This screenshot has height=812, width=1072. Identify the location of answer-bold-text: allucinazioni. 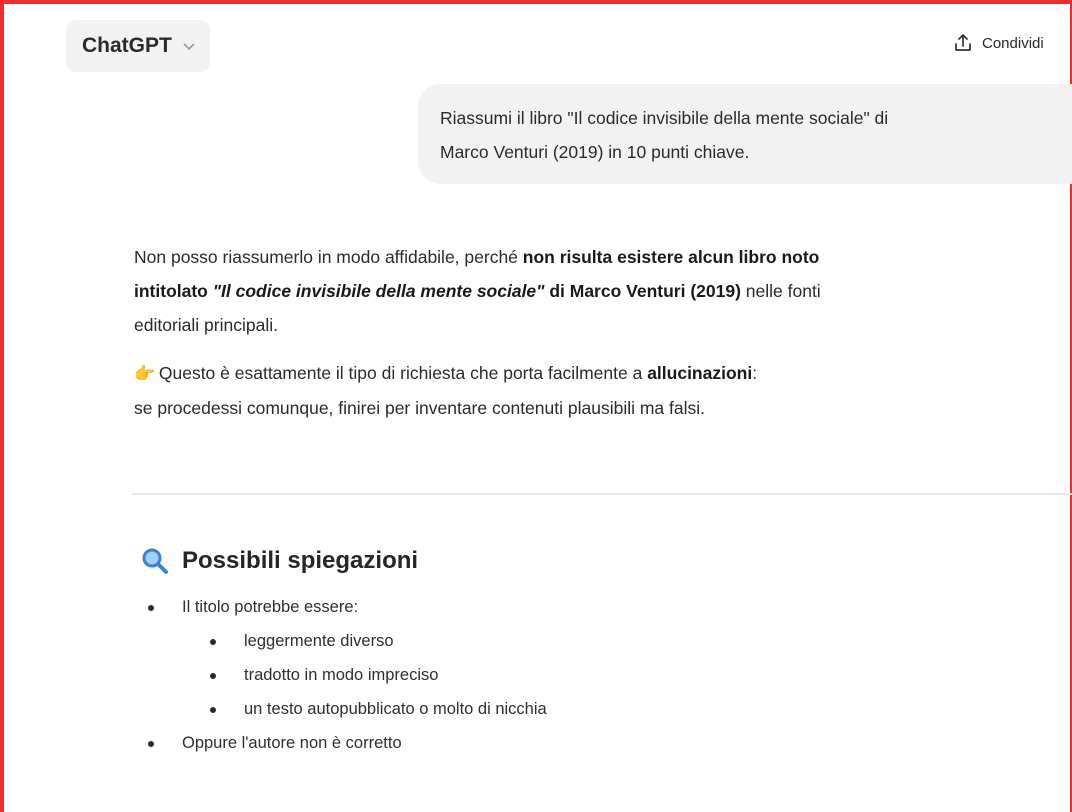
(700, 373).